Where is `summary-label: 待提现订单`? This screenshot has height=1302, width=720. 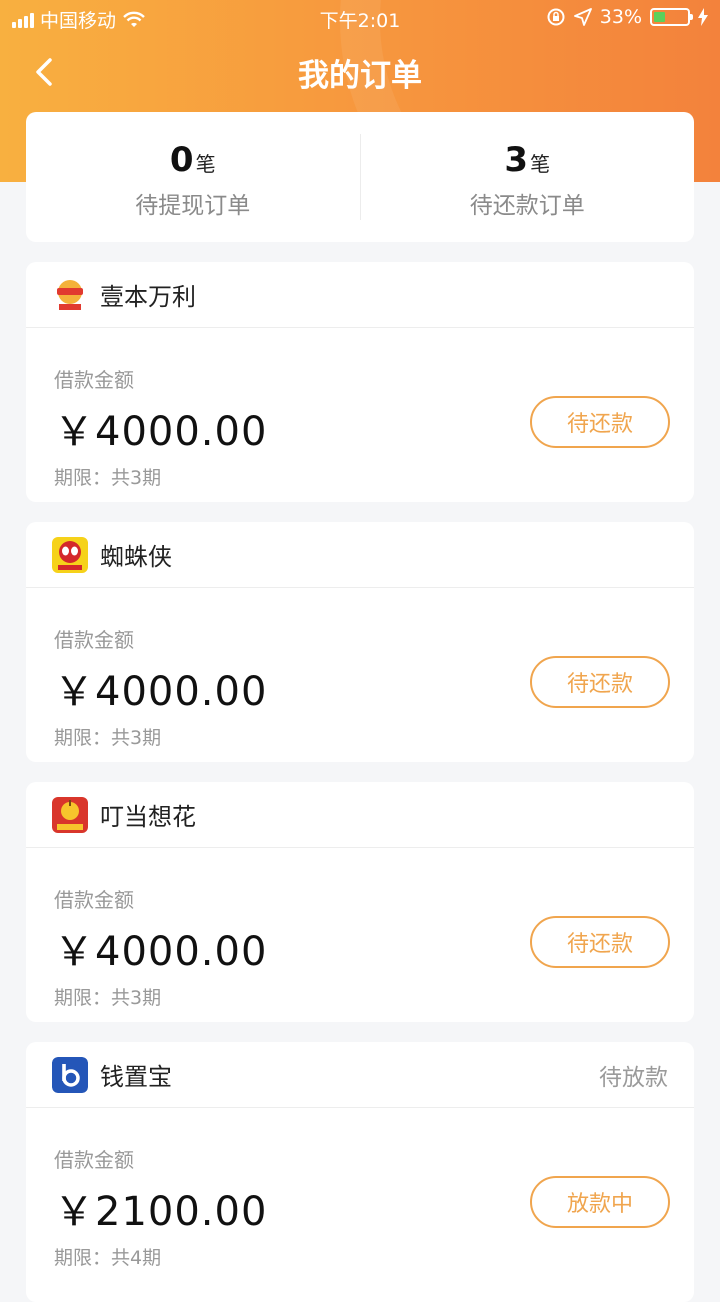
summary-label: 待提现订单 is located at coordinates (193, 206).